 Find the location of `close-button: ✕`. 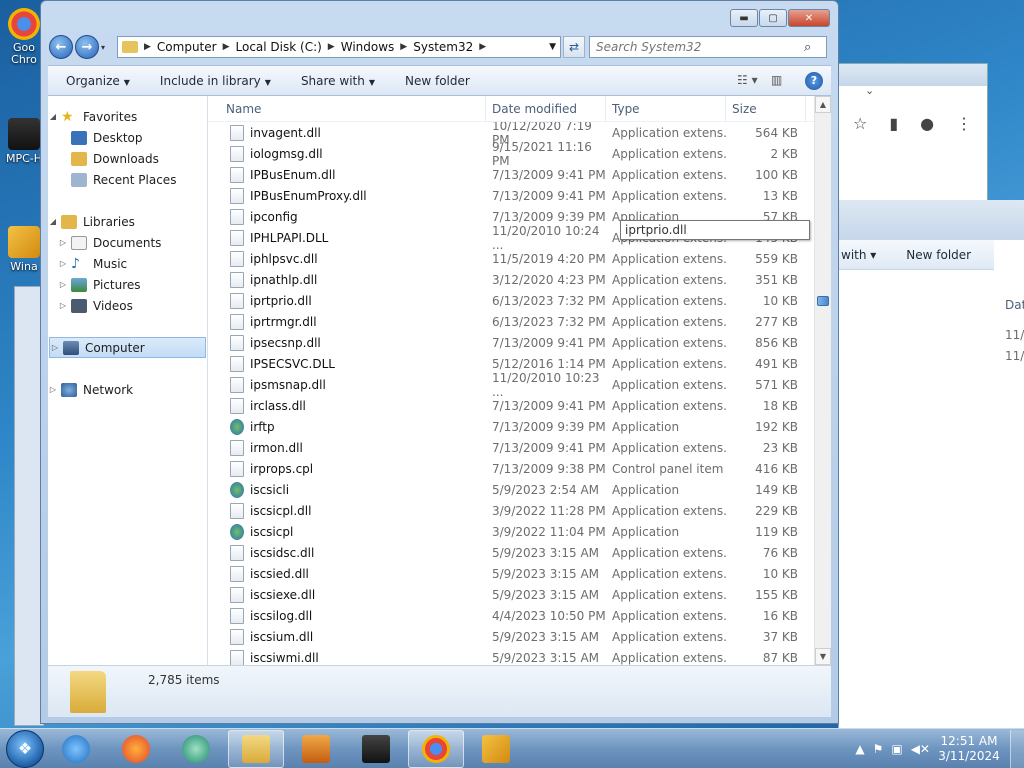

close-button: ✕ is located at coordinates (809, 18).